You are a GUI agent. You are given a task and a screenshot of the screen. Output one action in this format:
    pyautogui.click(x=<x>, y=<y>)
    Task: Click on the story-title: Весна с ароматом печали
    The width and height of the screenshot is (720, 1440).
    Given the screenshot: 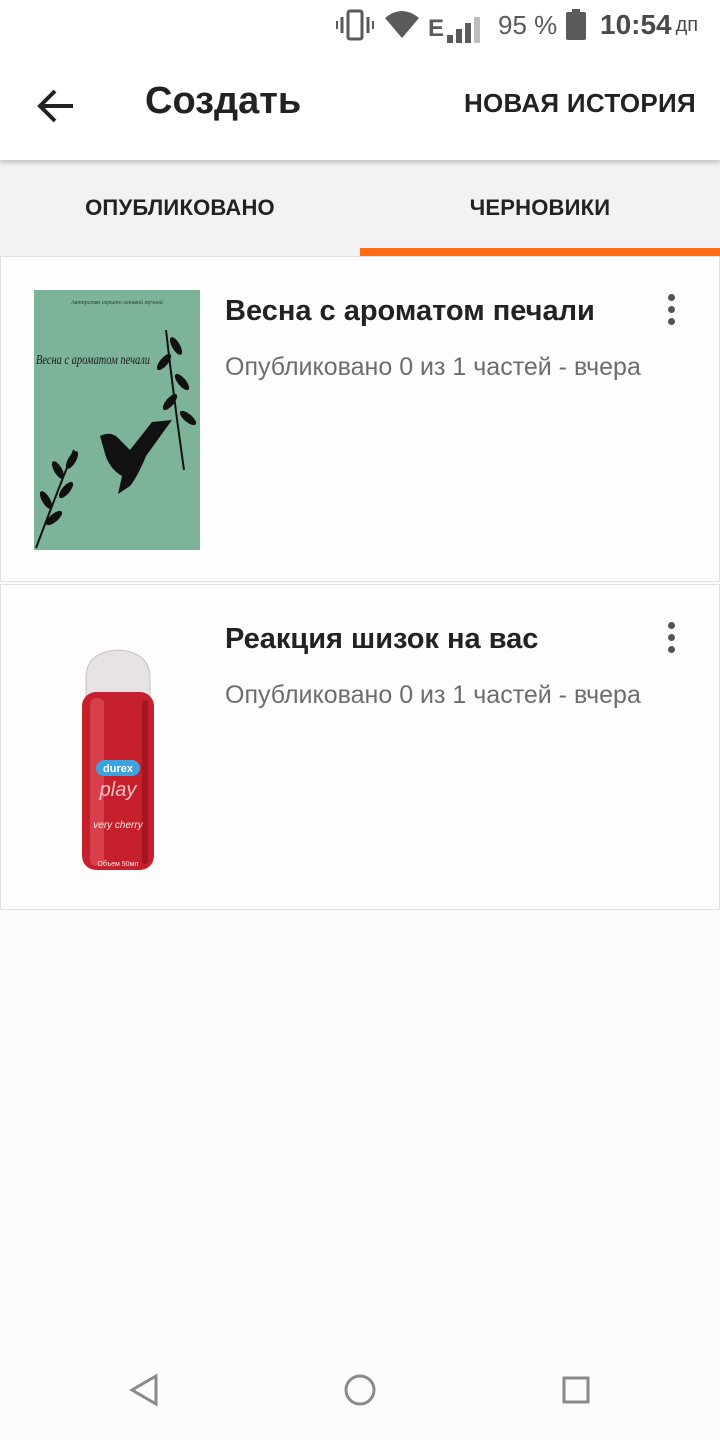 What is the action you would take?
    pyautogui.click(x=410, y=311)
    